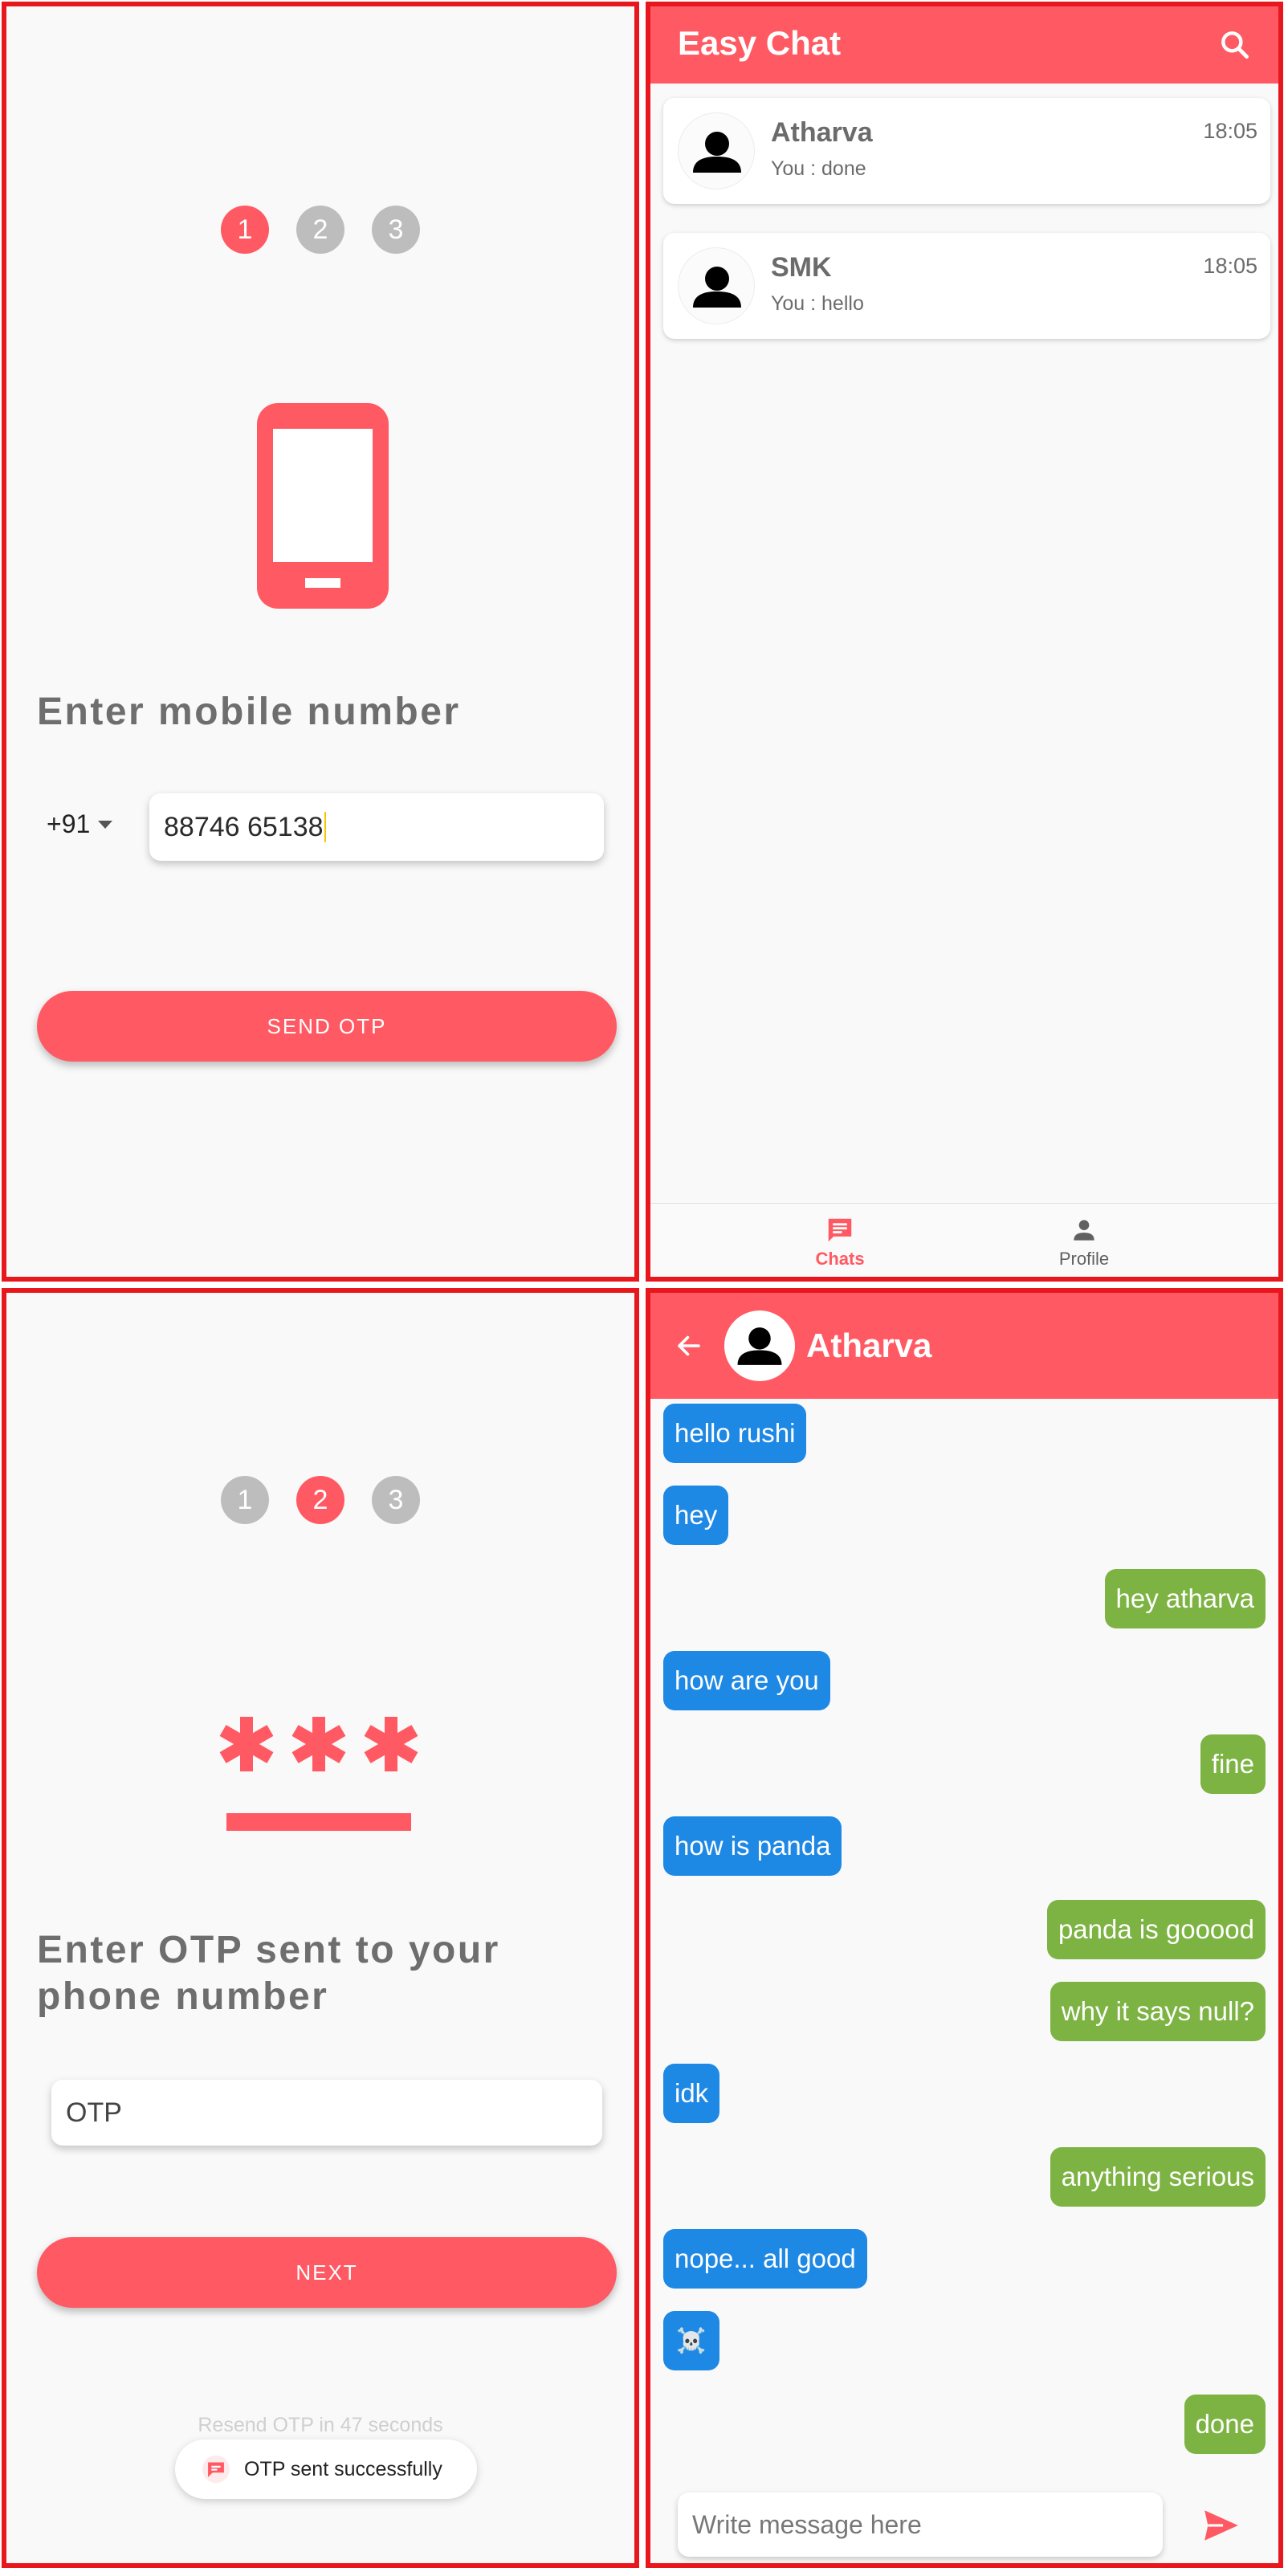 The image size is (1288, 2576). Describe the element at coordinates (966, 151) in the screenshot. I see `chat-list-item: Atharva You : done 18:05` at that location.